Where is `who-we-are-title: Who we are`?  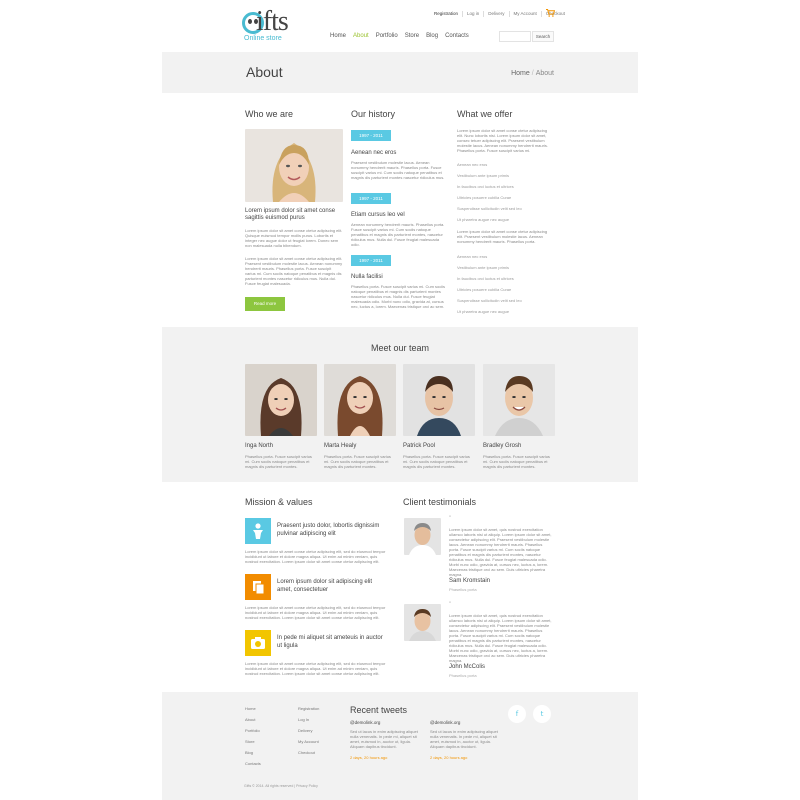 who-we-are-title: Who we are is located at coordinates (269, 114).